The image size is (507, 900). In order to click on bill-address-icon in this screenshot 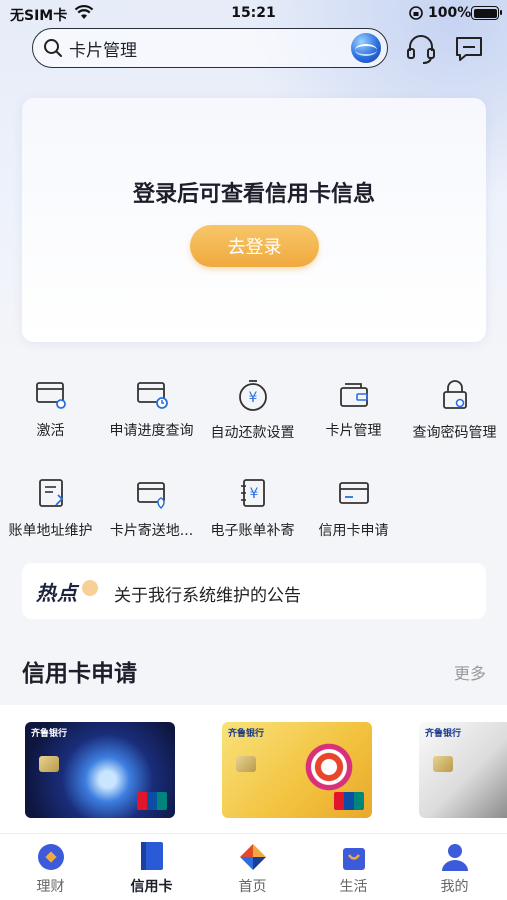, I will do `click(50, 493)`.